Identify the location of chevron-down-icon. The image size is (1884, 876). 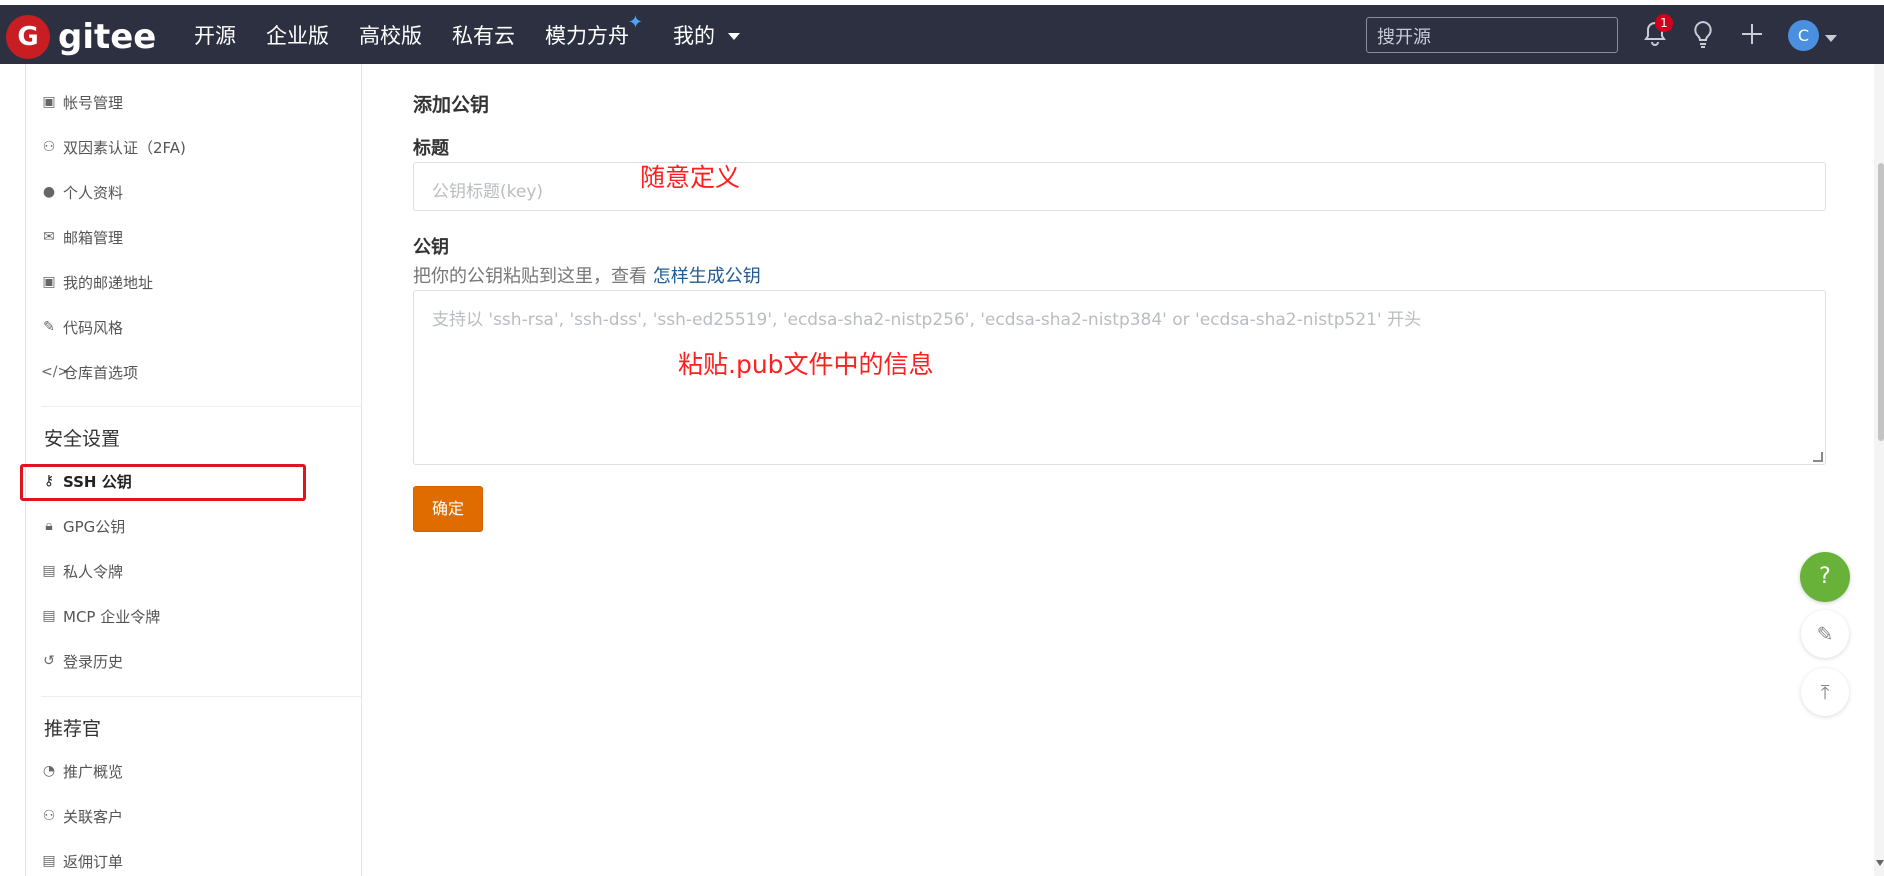
(733, 36).